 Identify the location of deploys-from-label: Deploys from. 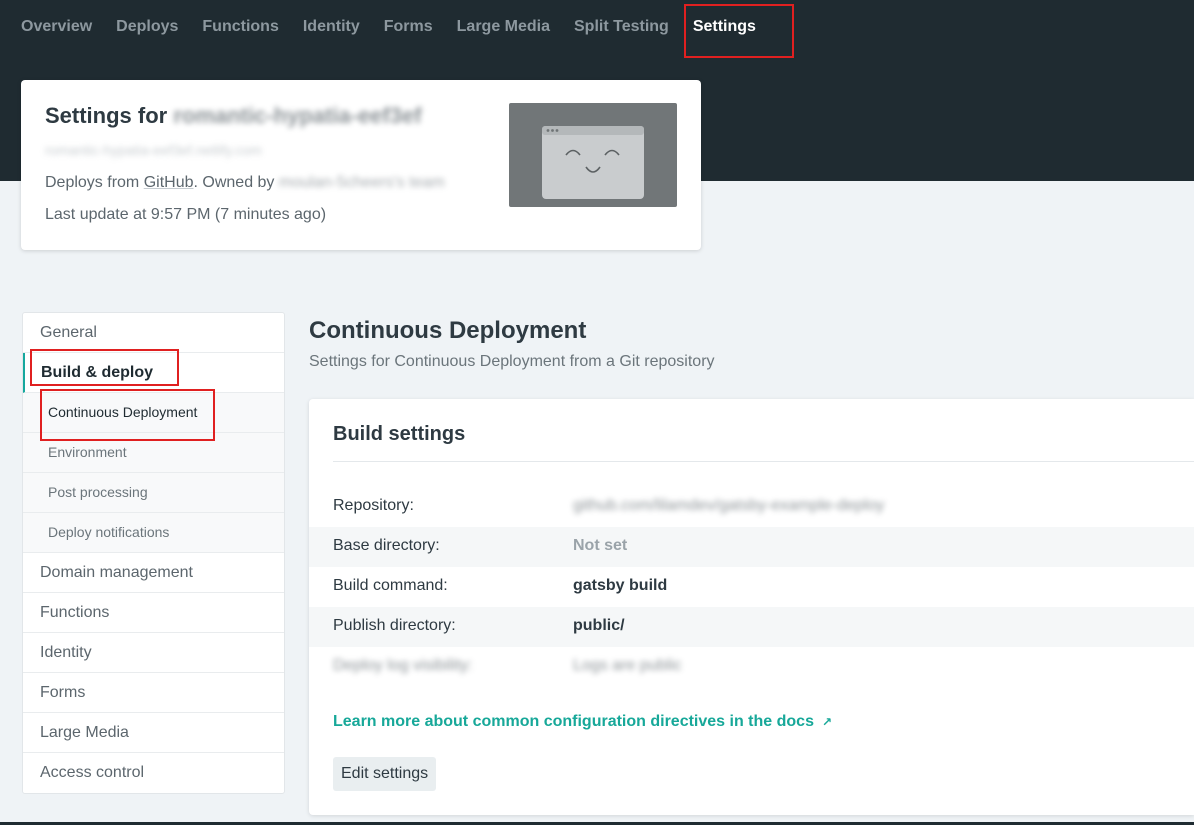
(92, 182).